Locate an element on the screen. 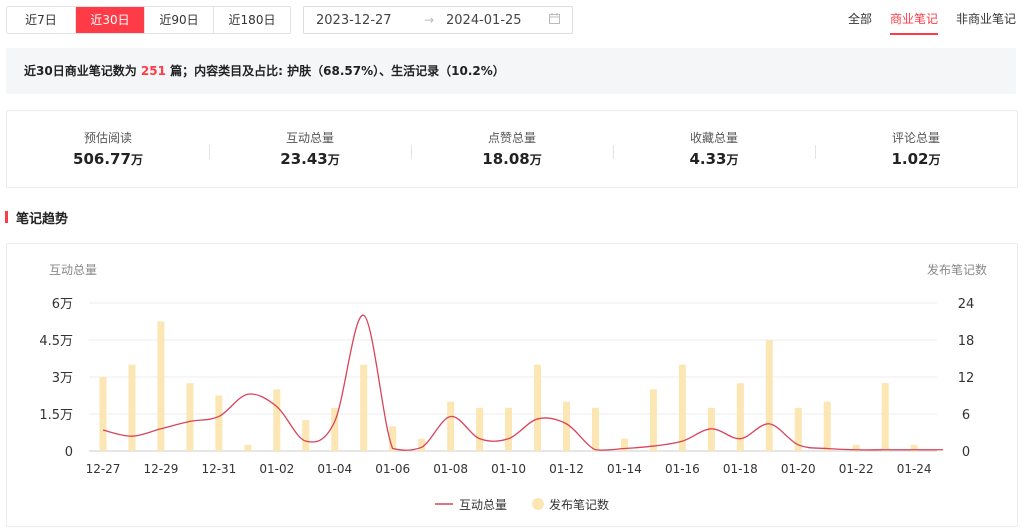  legend-label-notes: 发布笔记数 is located at coordinates (579, 504).